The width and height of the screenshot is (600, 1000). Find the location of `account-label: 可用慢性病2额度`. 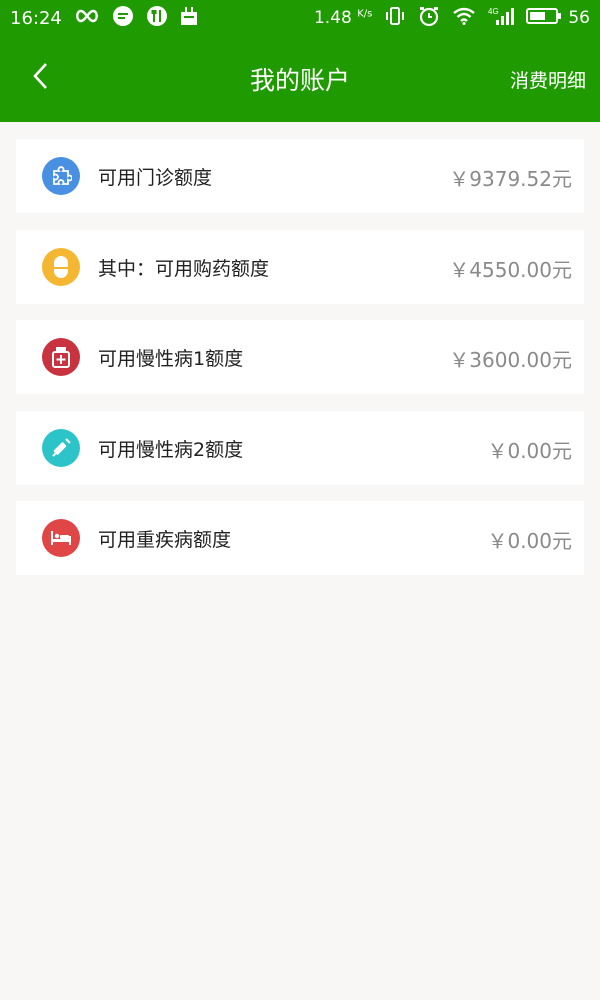

account-label: 可用慢性病2额度 is located at coordinates (171, 449).